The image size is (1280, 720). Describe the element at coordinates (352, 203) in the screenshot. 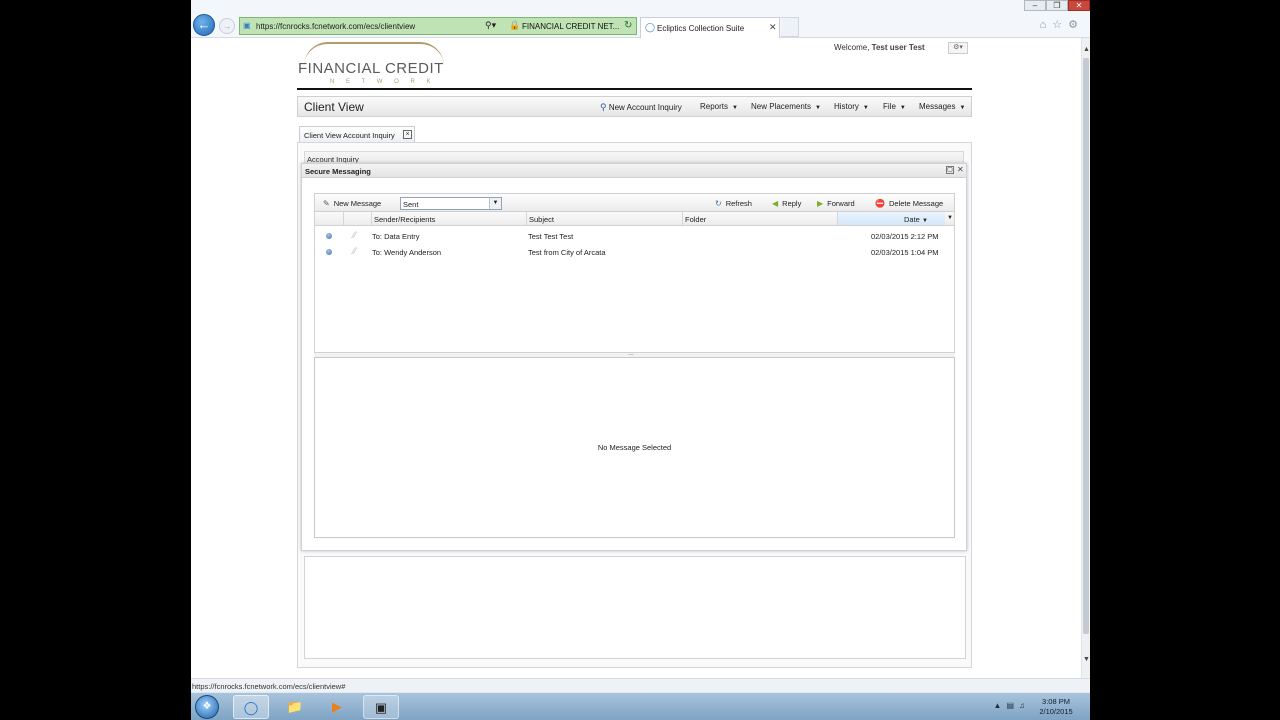

I see `new-message-button: ✎ New Message` at that location.